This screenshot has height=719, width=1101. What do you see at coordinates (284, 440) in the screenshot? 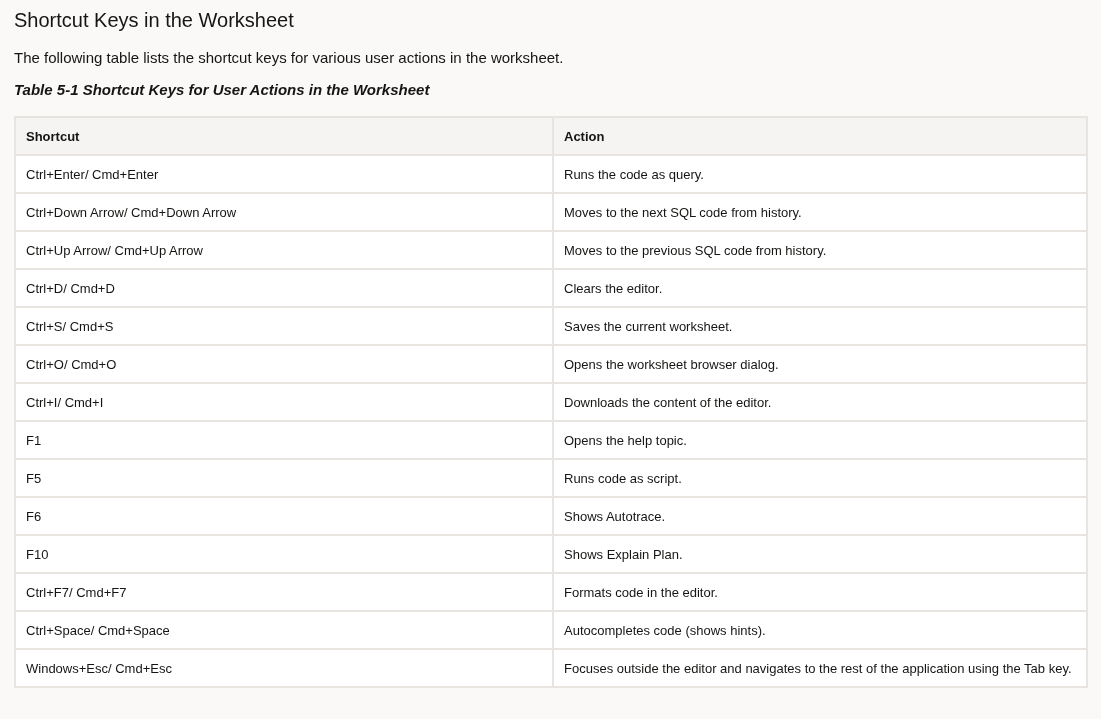
I see `table-cell: F1` at bounding box center [284, 440].